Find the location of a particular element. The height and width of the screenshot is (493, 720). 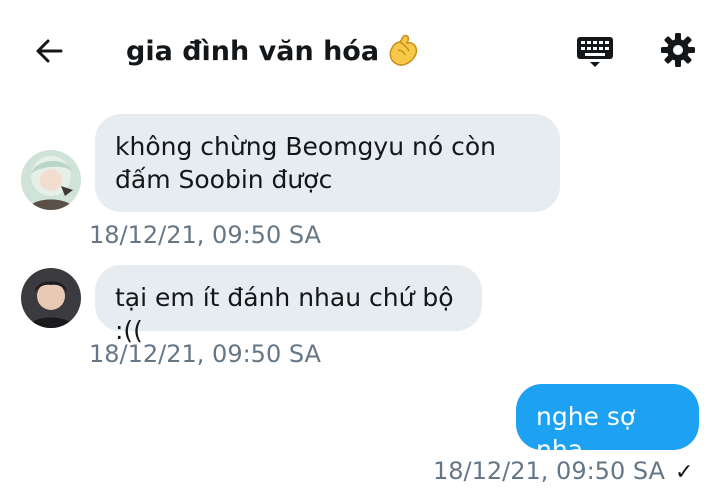

back-button is located at coordinates (49, 51).